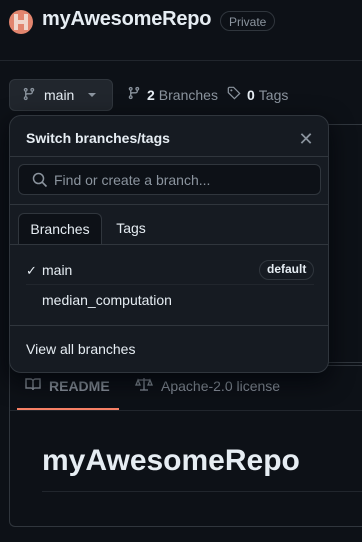 The height and width of the screenshot is (542, 362). I want to click on branch-search, so click(169, 179).